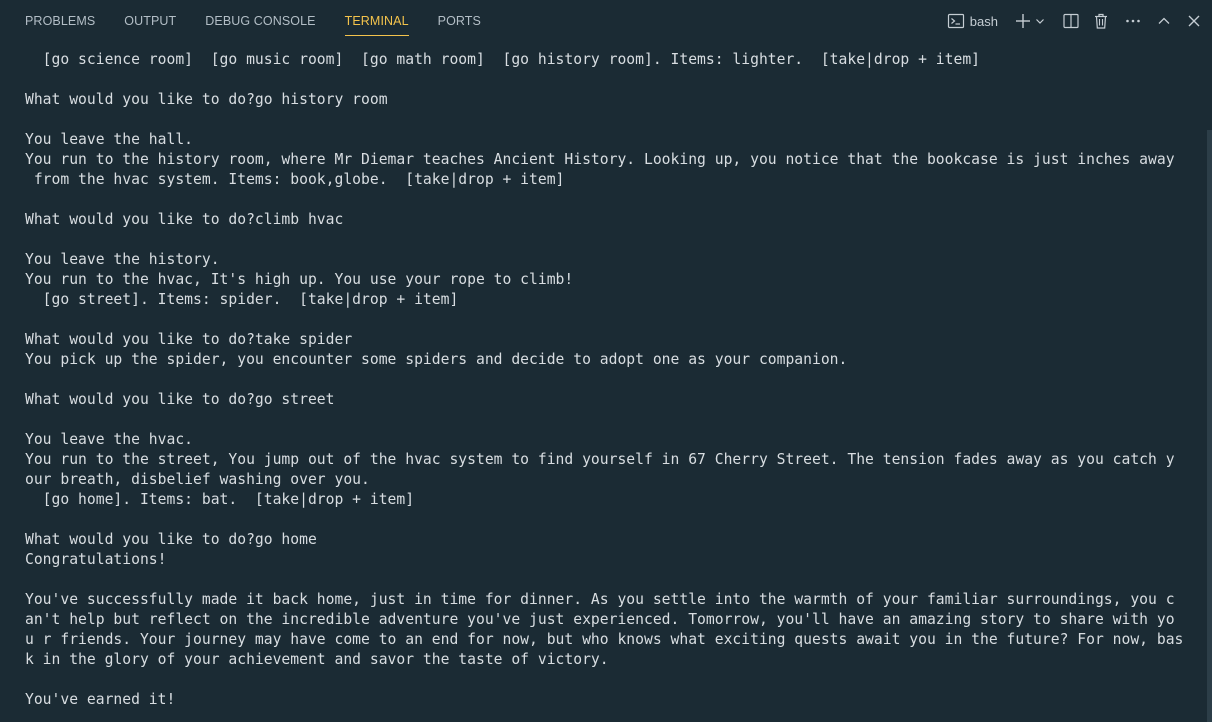  What do you see at coordinates (122, 259) in the screenshot?
I see `terminal-line: You leave the history.` at bounding box center [122, 259].